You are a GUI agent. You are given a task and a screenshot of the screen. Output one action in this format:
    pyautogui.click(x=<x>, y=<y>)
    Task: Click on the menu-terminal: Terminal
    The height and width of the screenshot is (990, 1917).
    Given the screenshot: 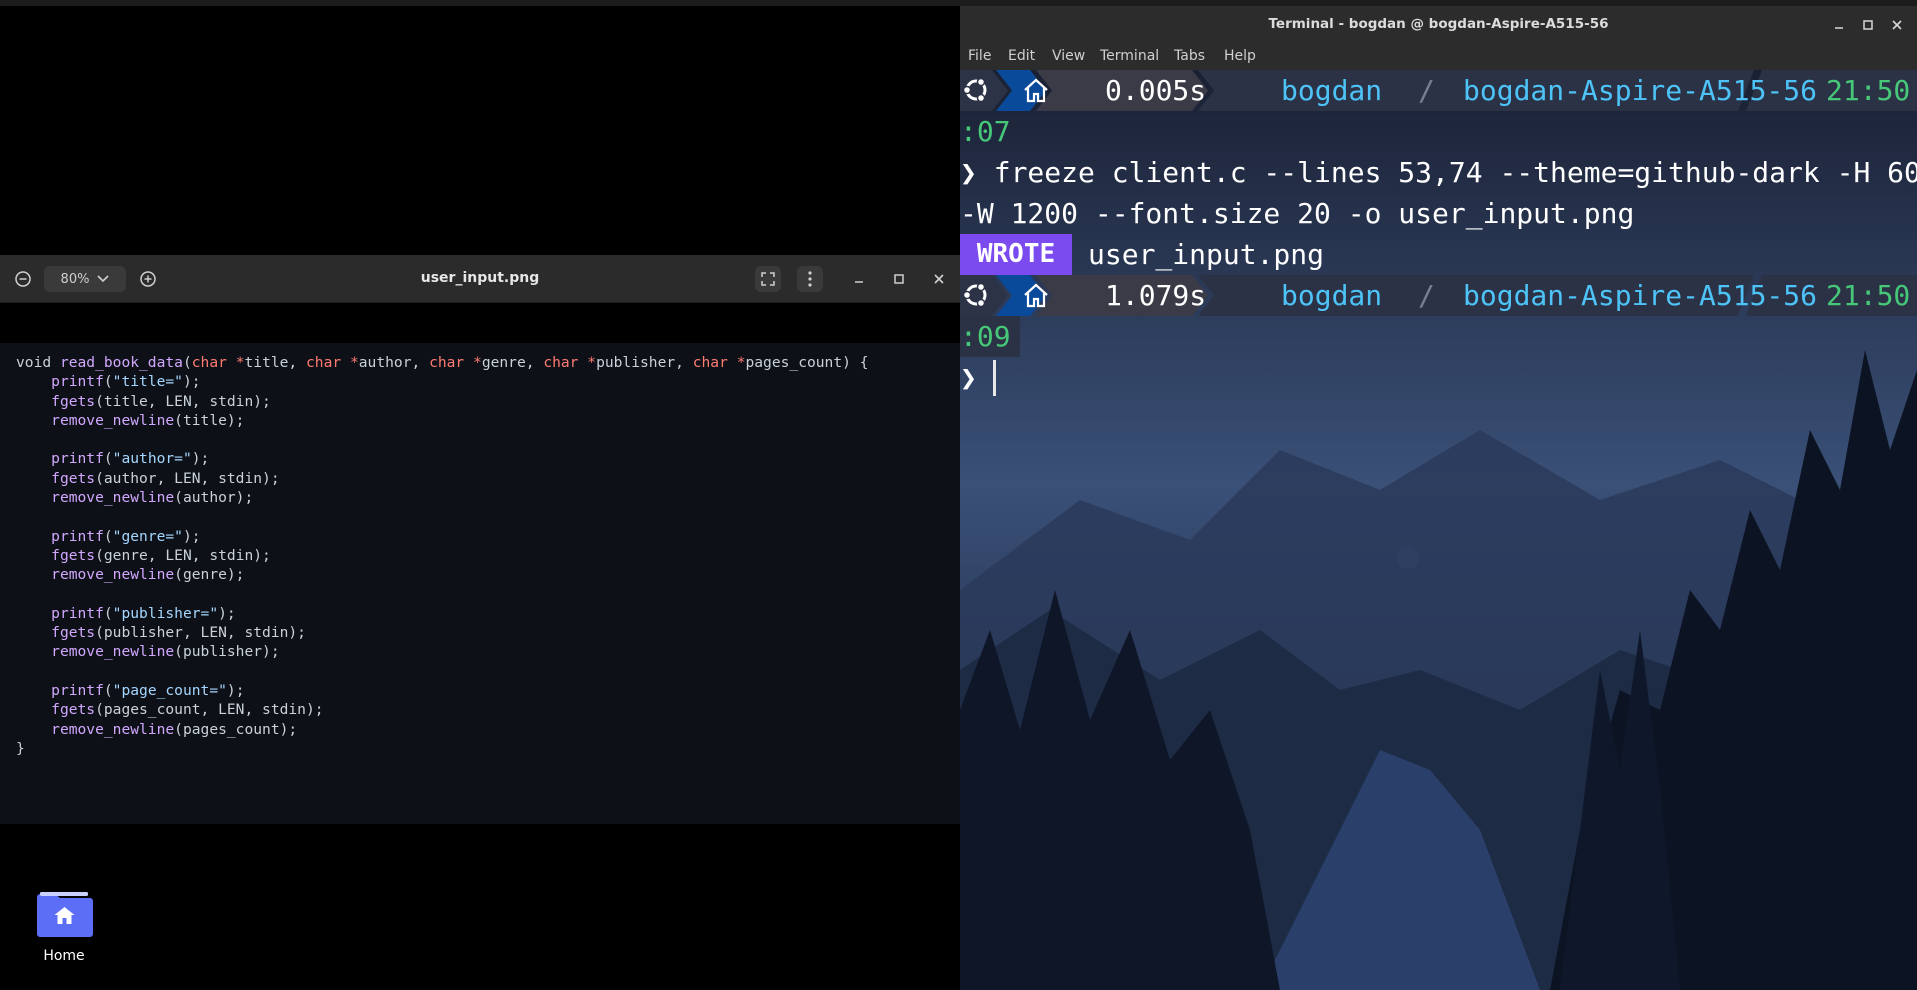 What is the action you would take?
    pyautogui.click(x=1129, y=56)
    